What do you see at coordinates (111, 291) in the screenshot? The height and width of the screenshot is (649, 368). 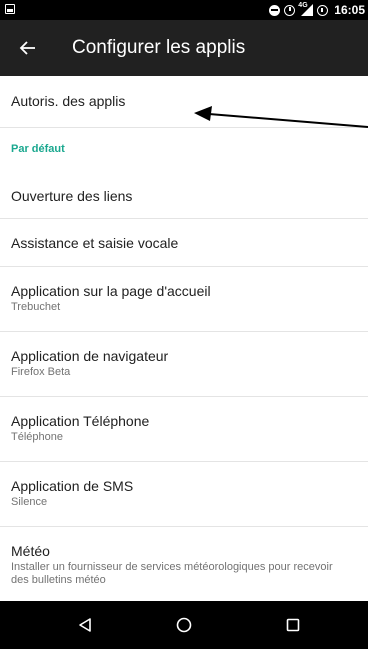 I see `item-title: Application sur la page d'accueil` at bounding box center [111, 291].